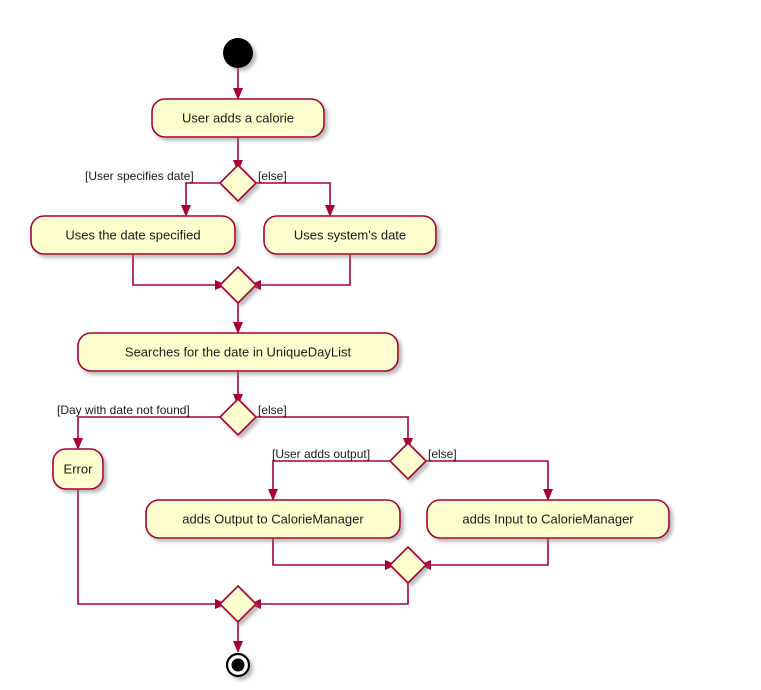 This screenshot has width=761, height=690. I want to click on merge-diamond-final, so click(238, 604).